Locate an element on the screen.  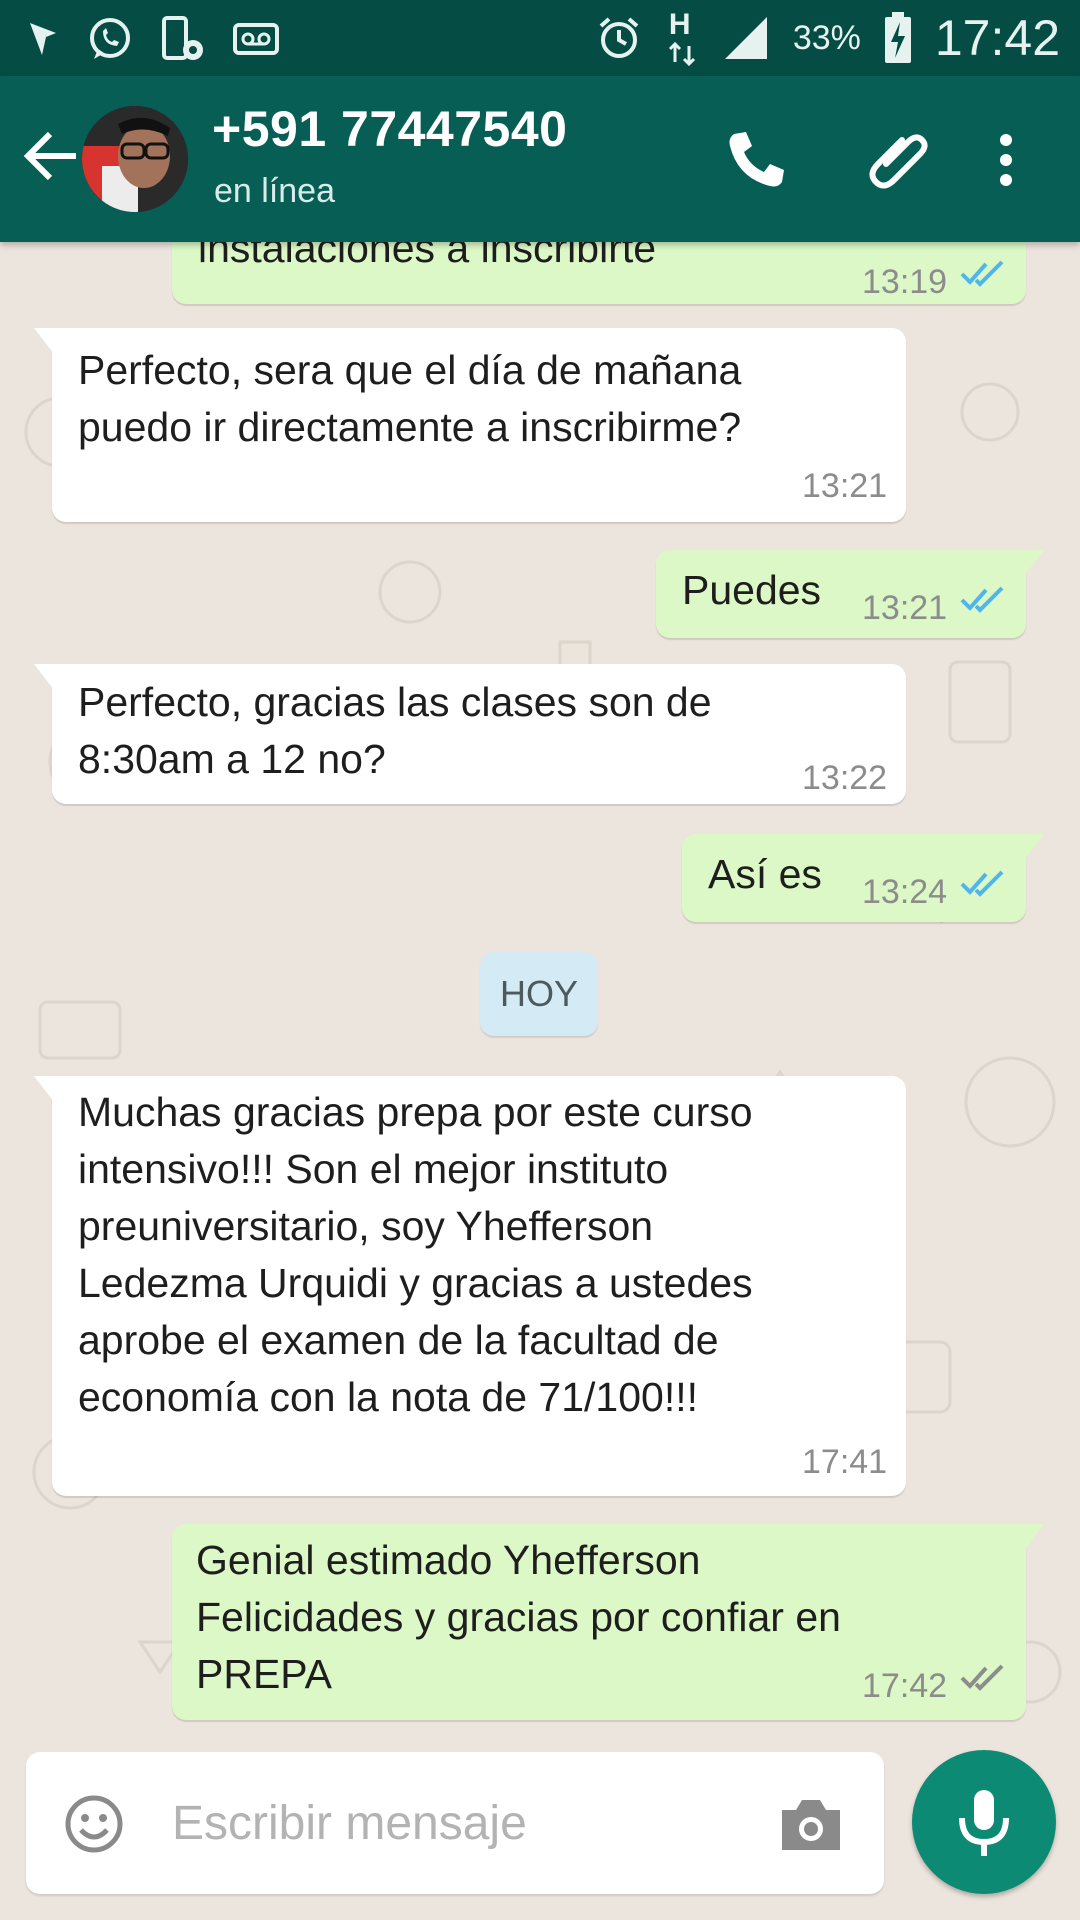
emoji-icon is located at coordinates (94, 1824).